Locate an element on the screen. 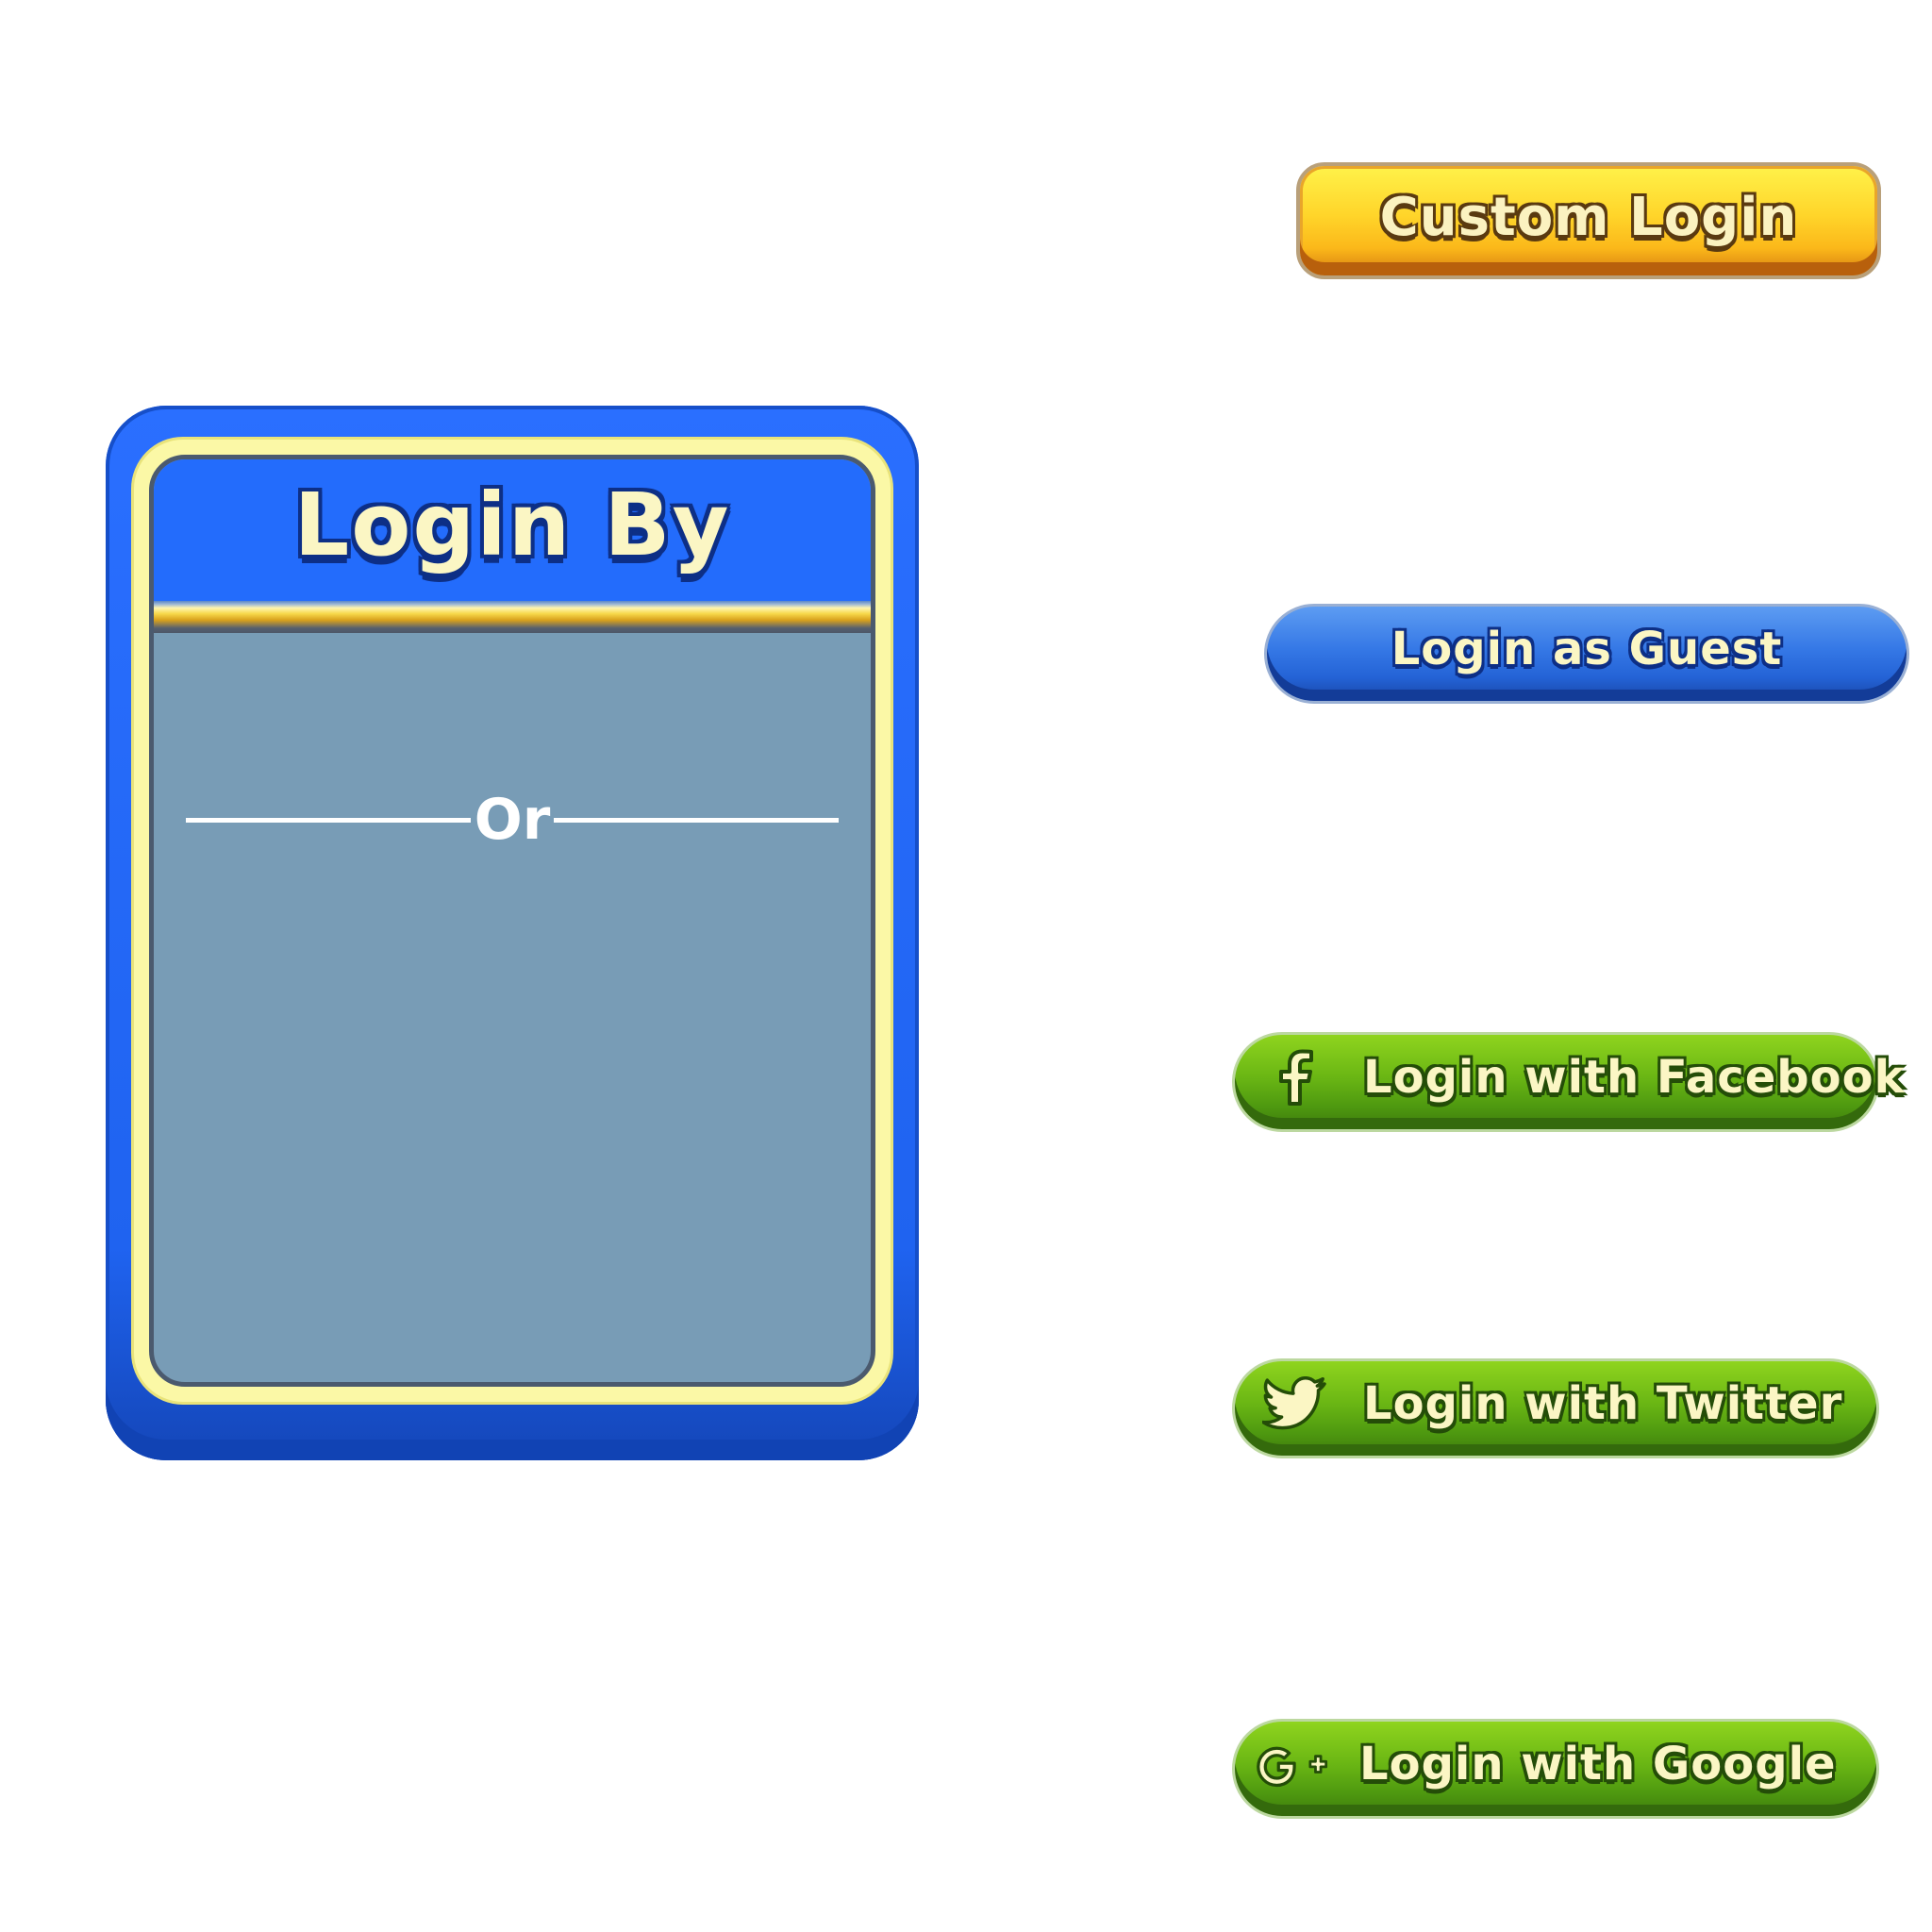  facebook-login-button: Login with Facebook is located at coordinates (1569, 1082).